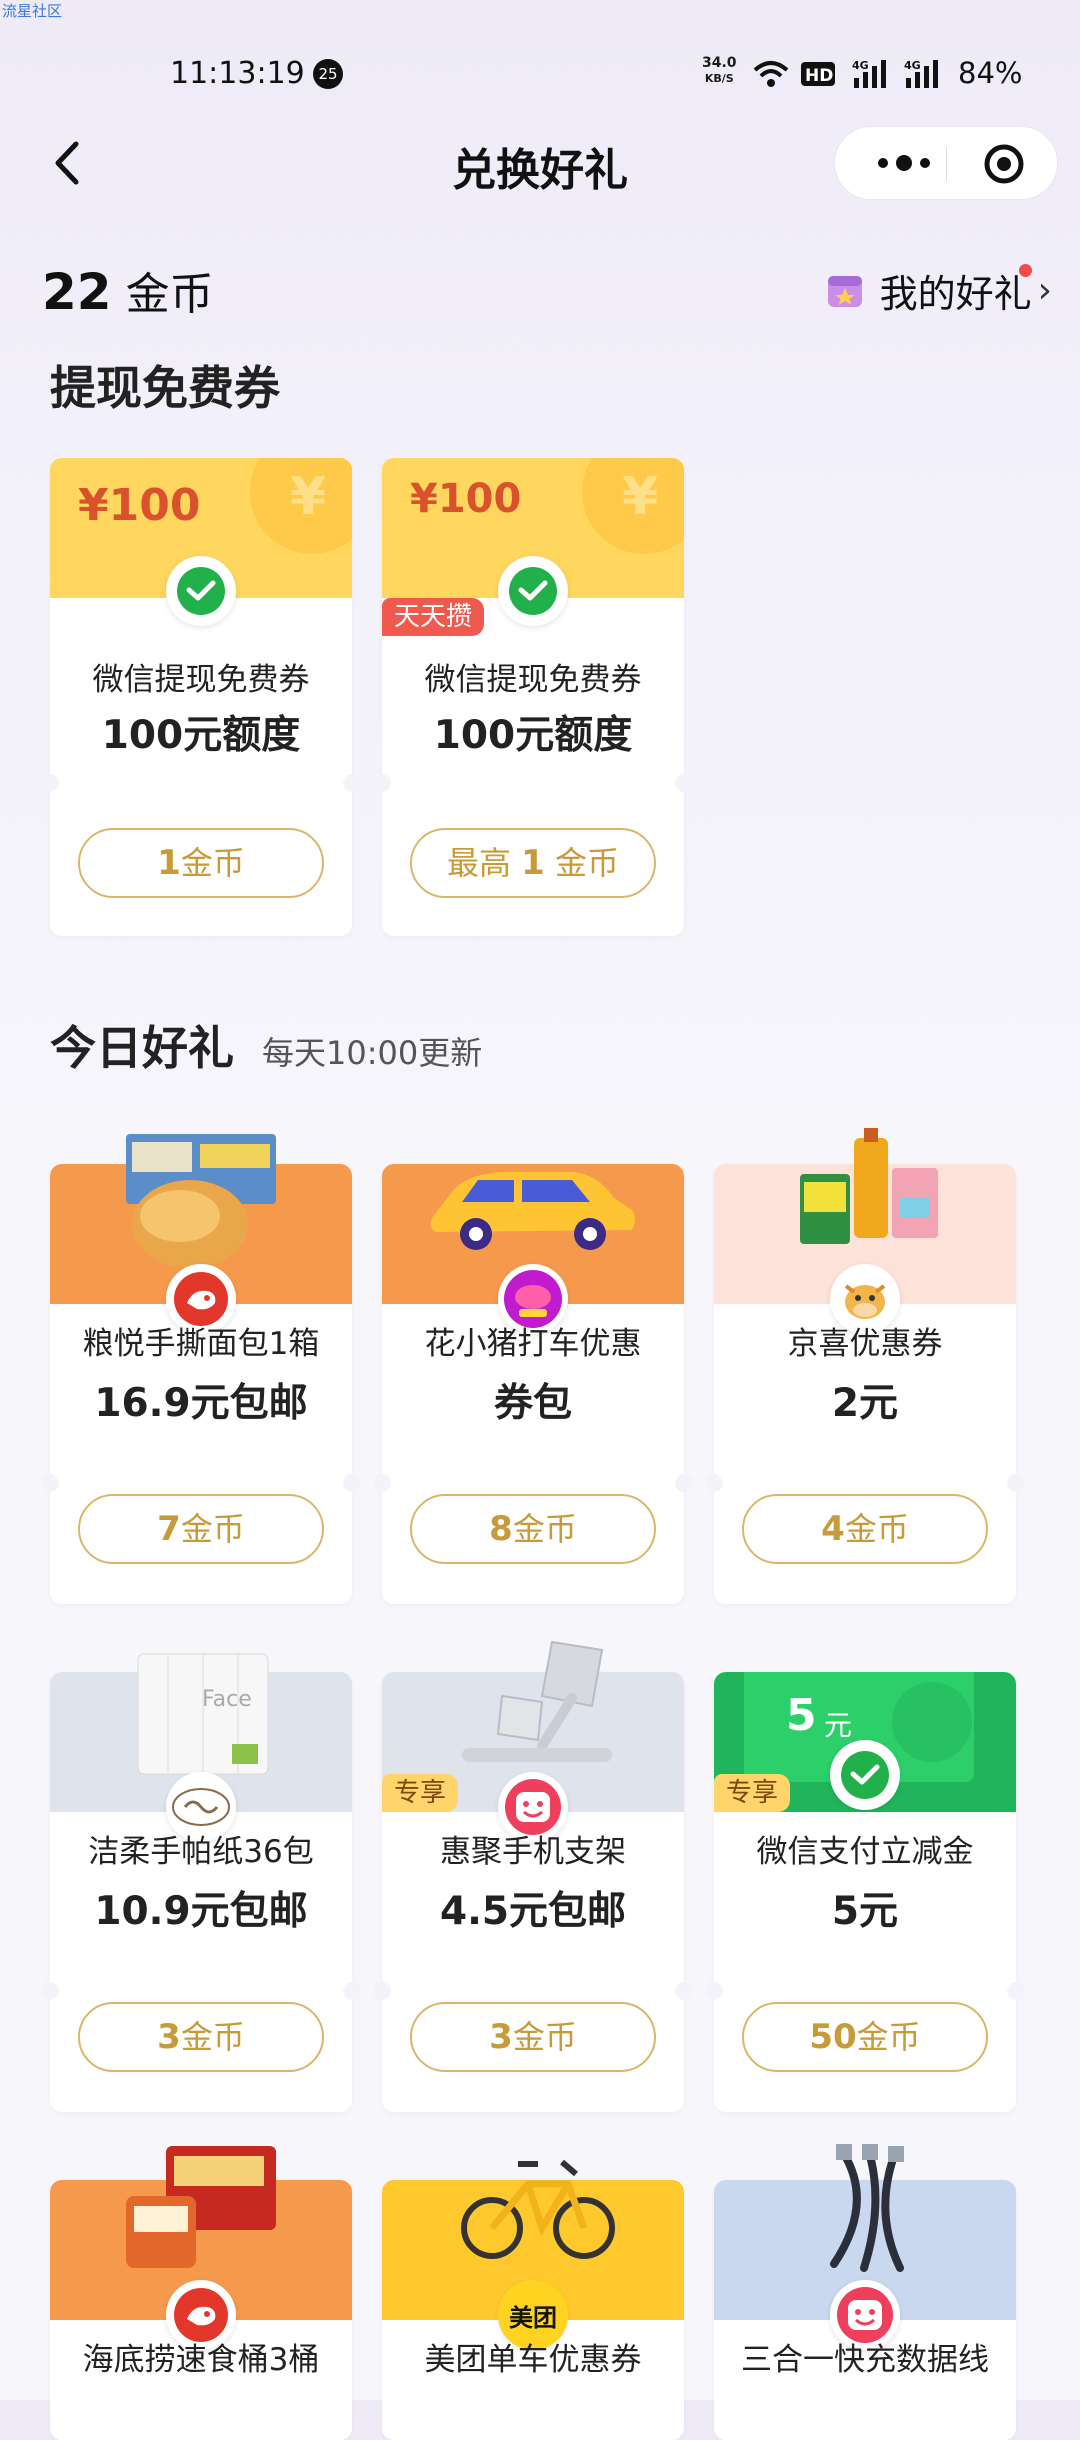  Describe the element at coordinates (865, 1344) in the screenshot. I see `gift-name: 京喜优惠券` at that location.